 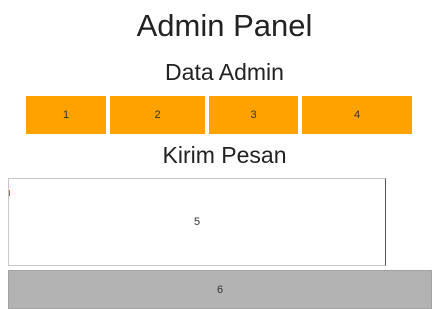 What do you see at coordinates (66, 115) in the screenshot?
I see `admin-tab-1: 1` at bounding box center [66, 115].